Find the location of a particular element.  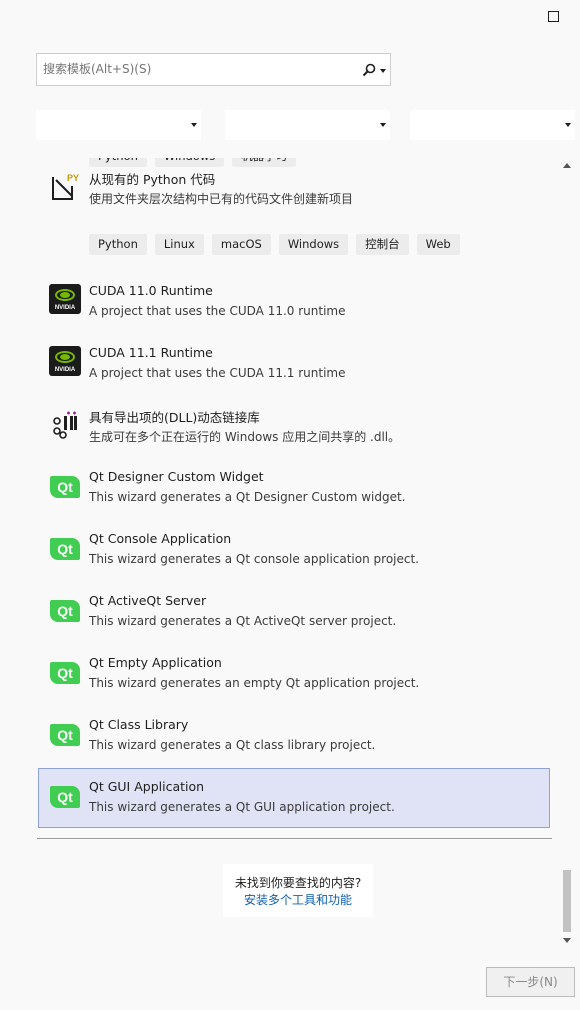

help-question: 未找到你要查找的内容? is located at coordinates (298, 883).